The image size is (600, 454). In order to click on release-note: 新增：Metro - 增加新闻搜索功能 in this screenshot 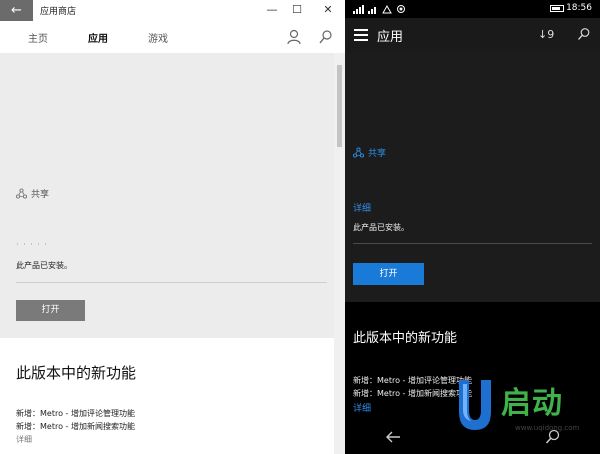, I will do `click(75, 426)`.